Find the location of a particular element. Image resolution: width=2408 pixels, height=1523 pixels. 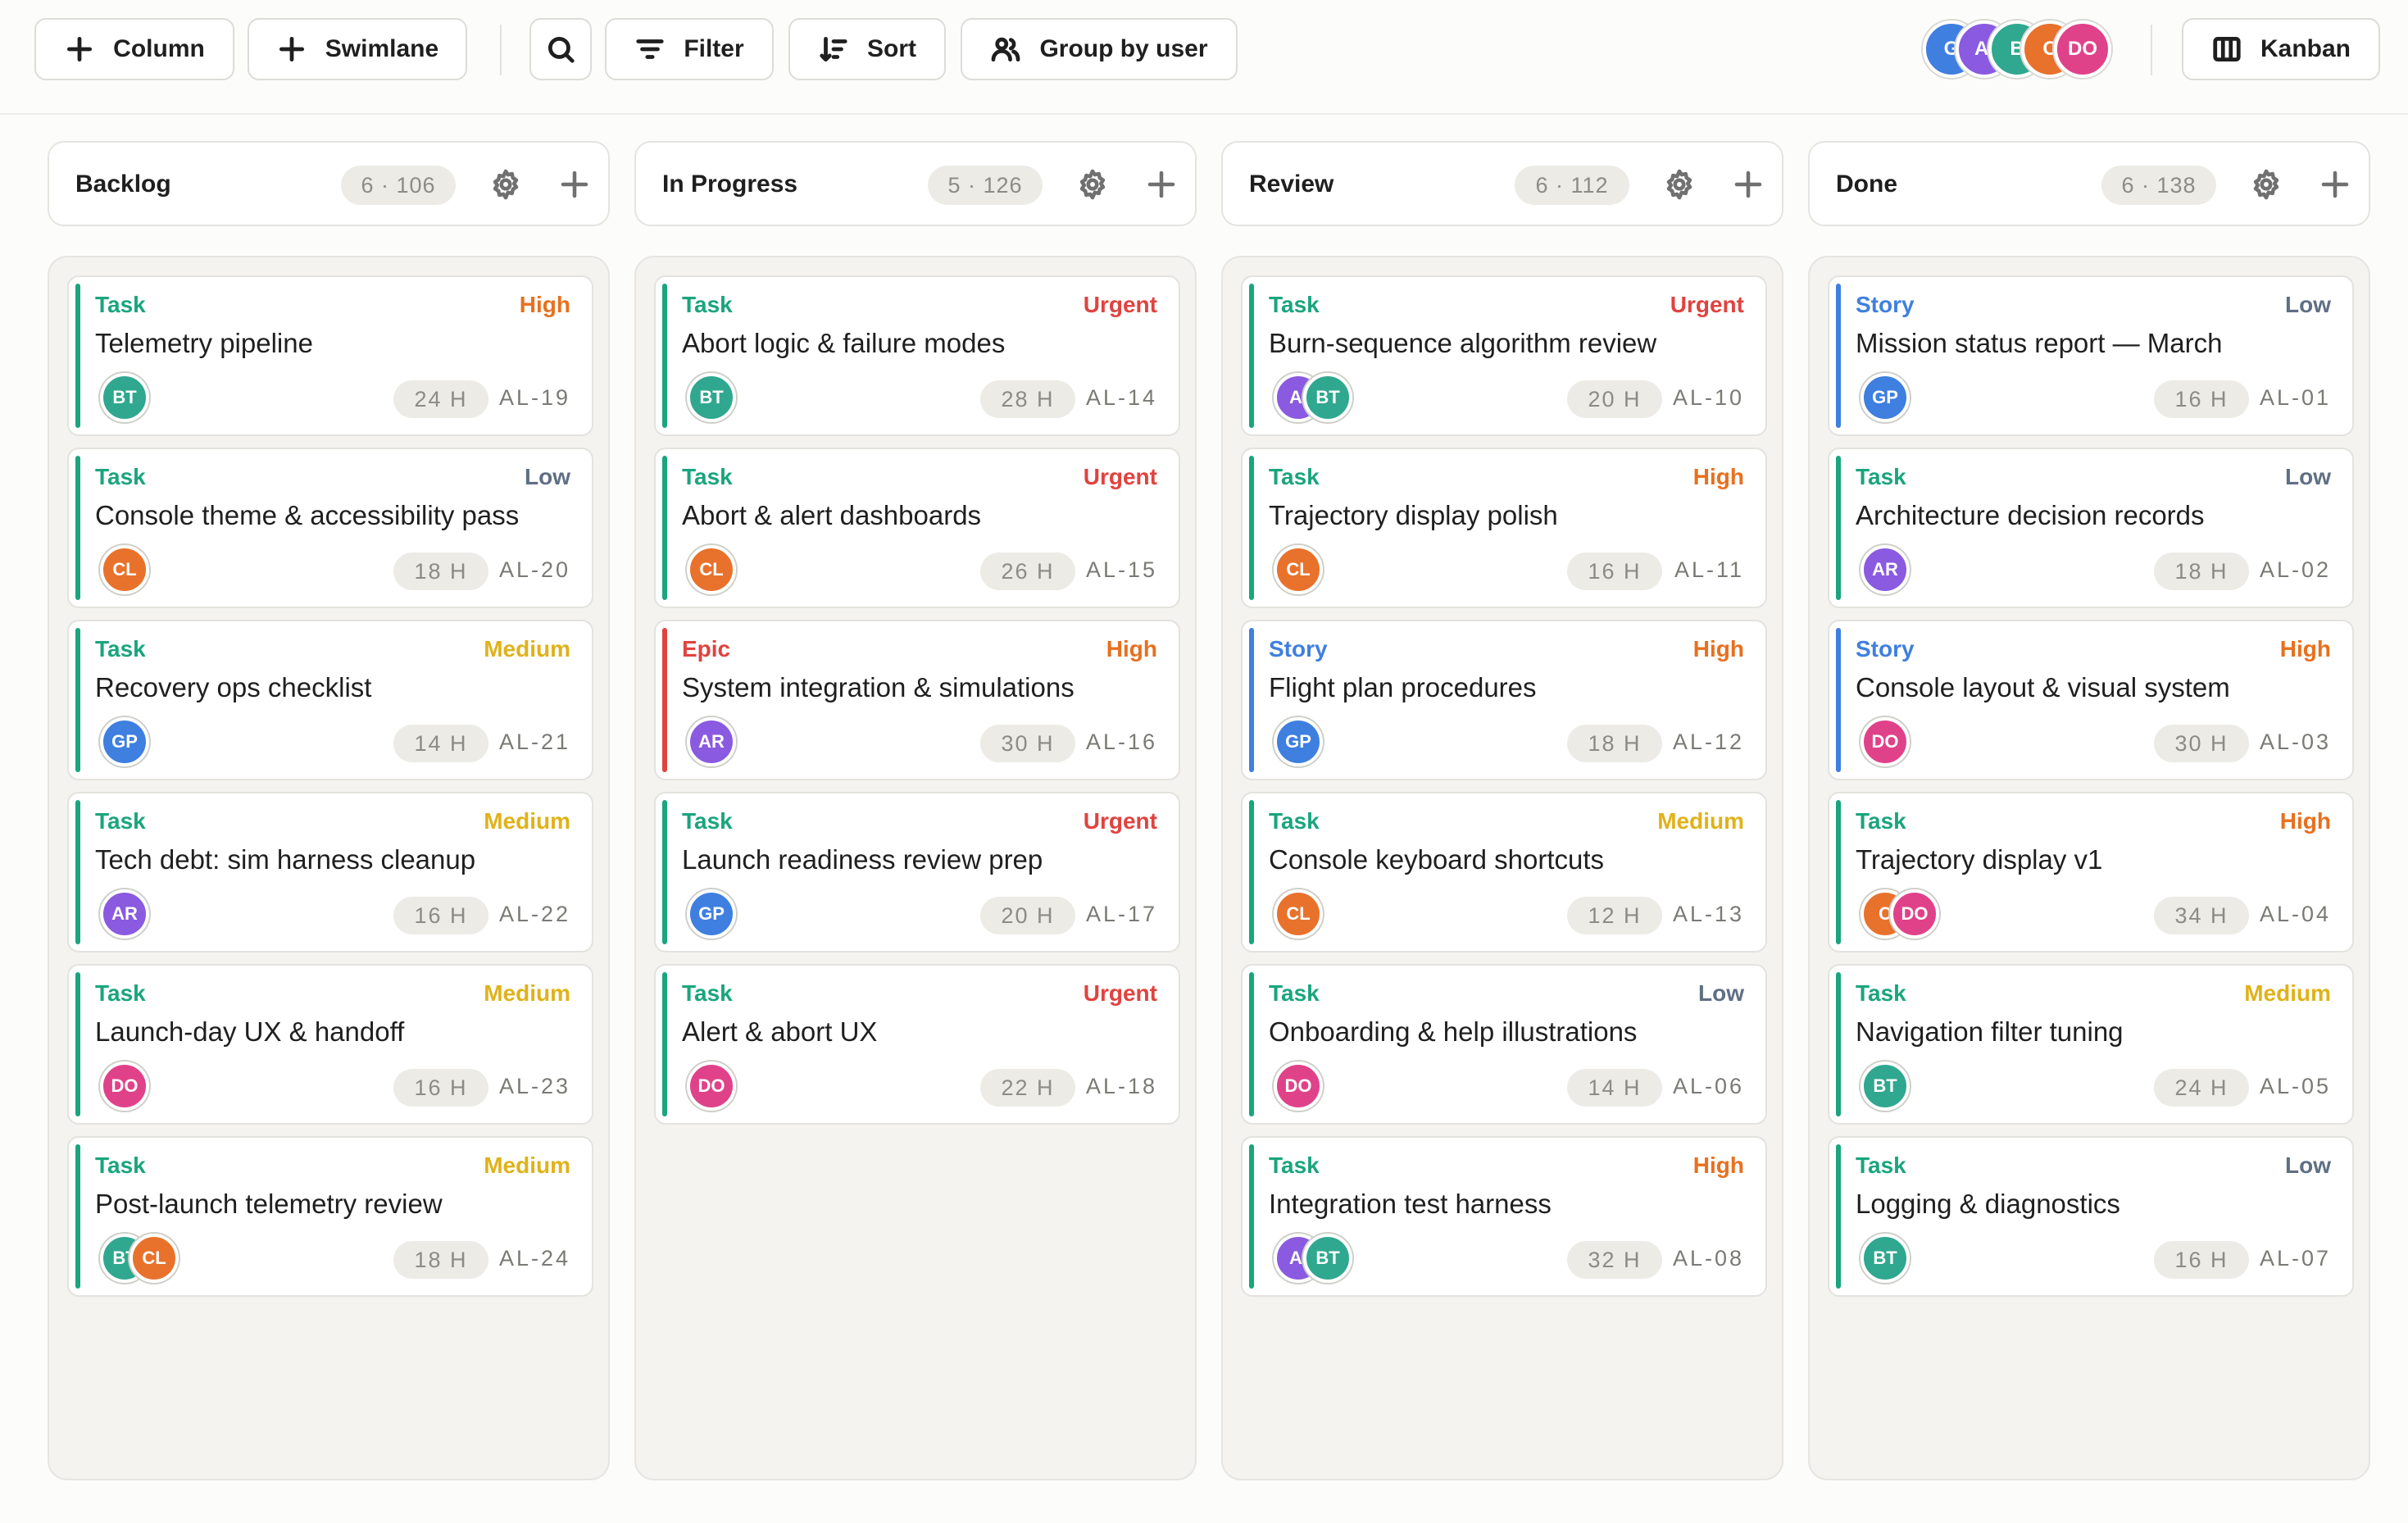

card-assignees: BT is located at coordinates (124, 398).